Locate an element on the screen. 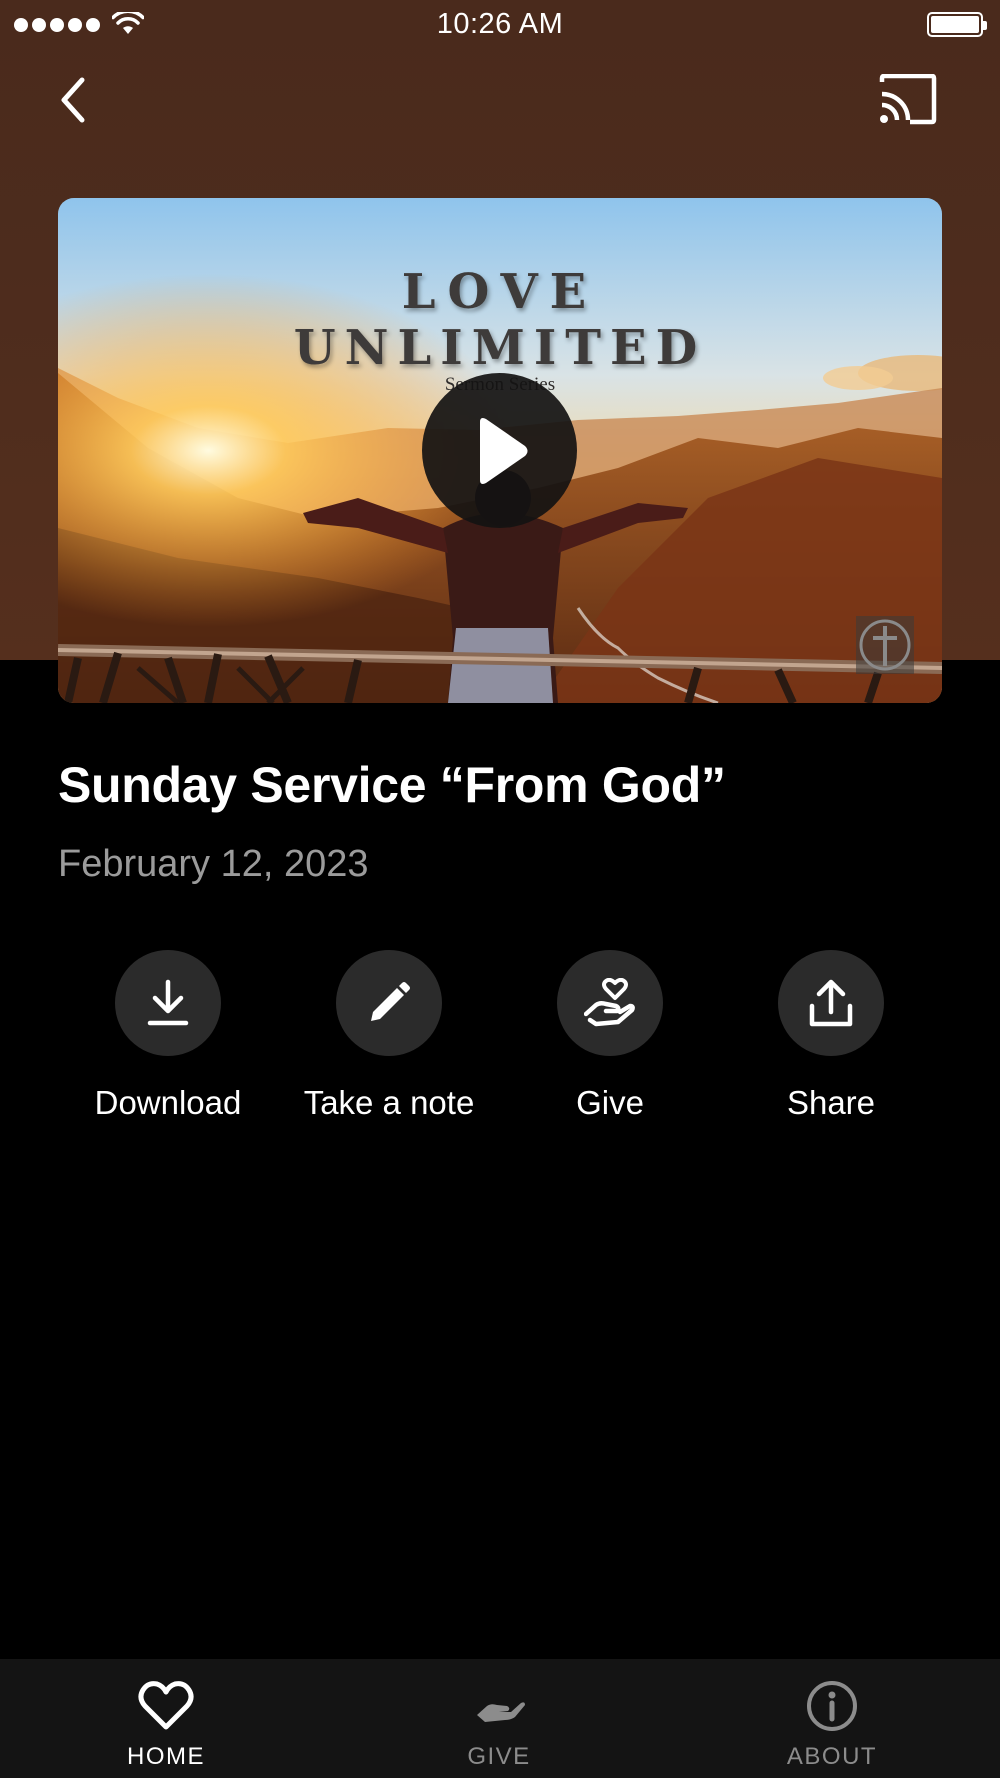 The width and height of the screenshot is (1000, 1778). status-time: 10:26 AM is located at coordinates (500, 24).